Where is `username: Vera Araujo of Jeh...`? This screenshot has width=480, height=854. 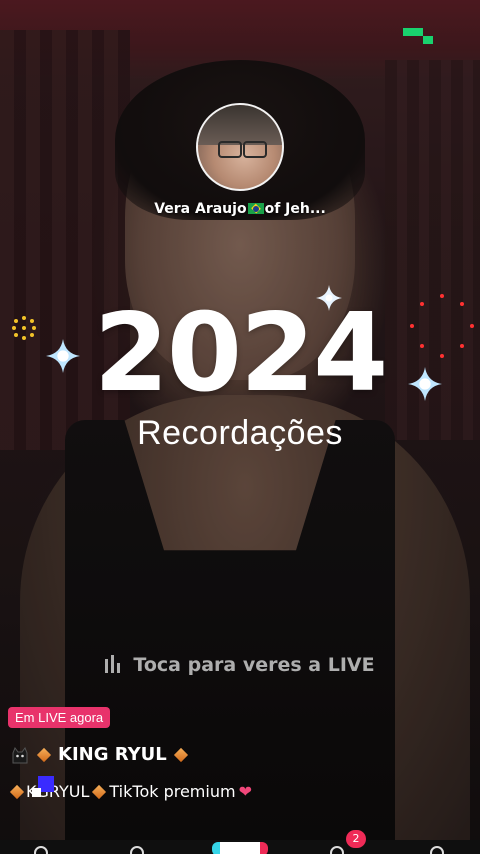 username: Vera Araujo of Jeh... is located at coordinates (240, 209).